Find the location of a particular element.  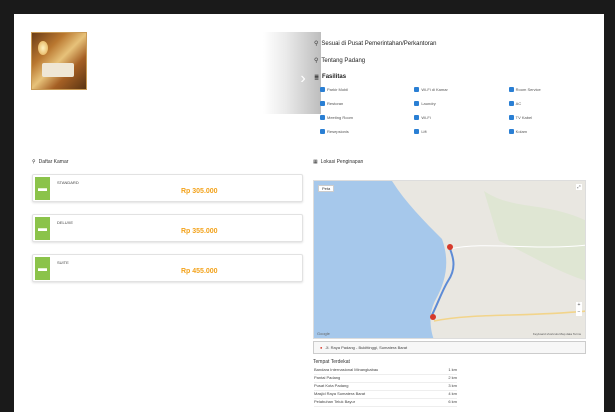

list-item: Pusat Kota Padang 3 km is located at coordinates (385, 387).